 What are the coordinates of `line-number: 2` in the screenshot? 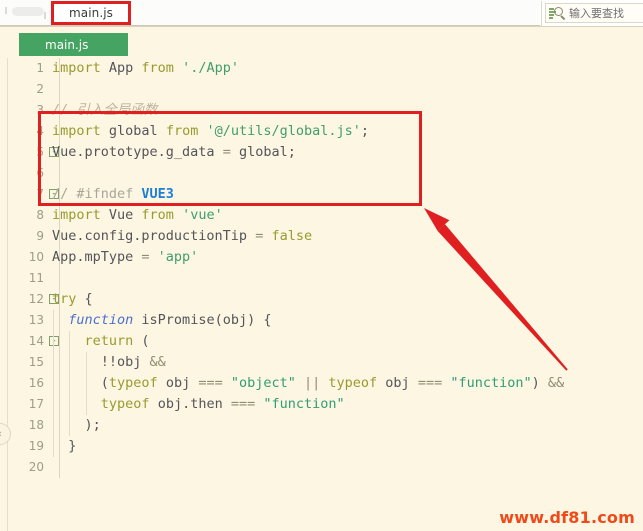 It's located at (40, 89).